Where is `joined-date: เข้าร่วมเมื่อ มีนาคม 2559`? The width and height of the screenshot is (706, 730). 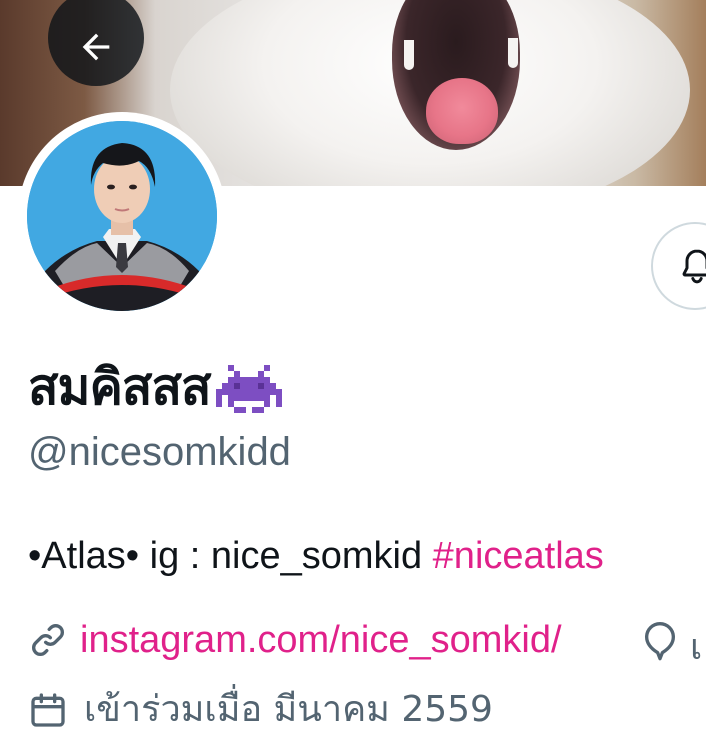
joined-date: เข้าร่วมเมื่อ มีนาคม 2559 is located at coordinates (288, 709).